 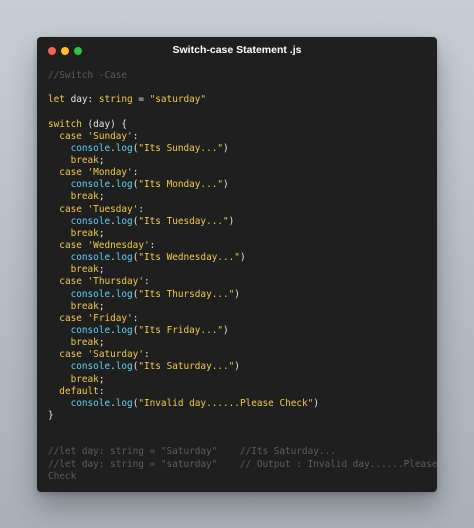 What do you see at coordinates (240, 367) in the screenshot?
I see `code-line: console.log("Its Saturday...")` at bounding box center [240, 367].